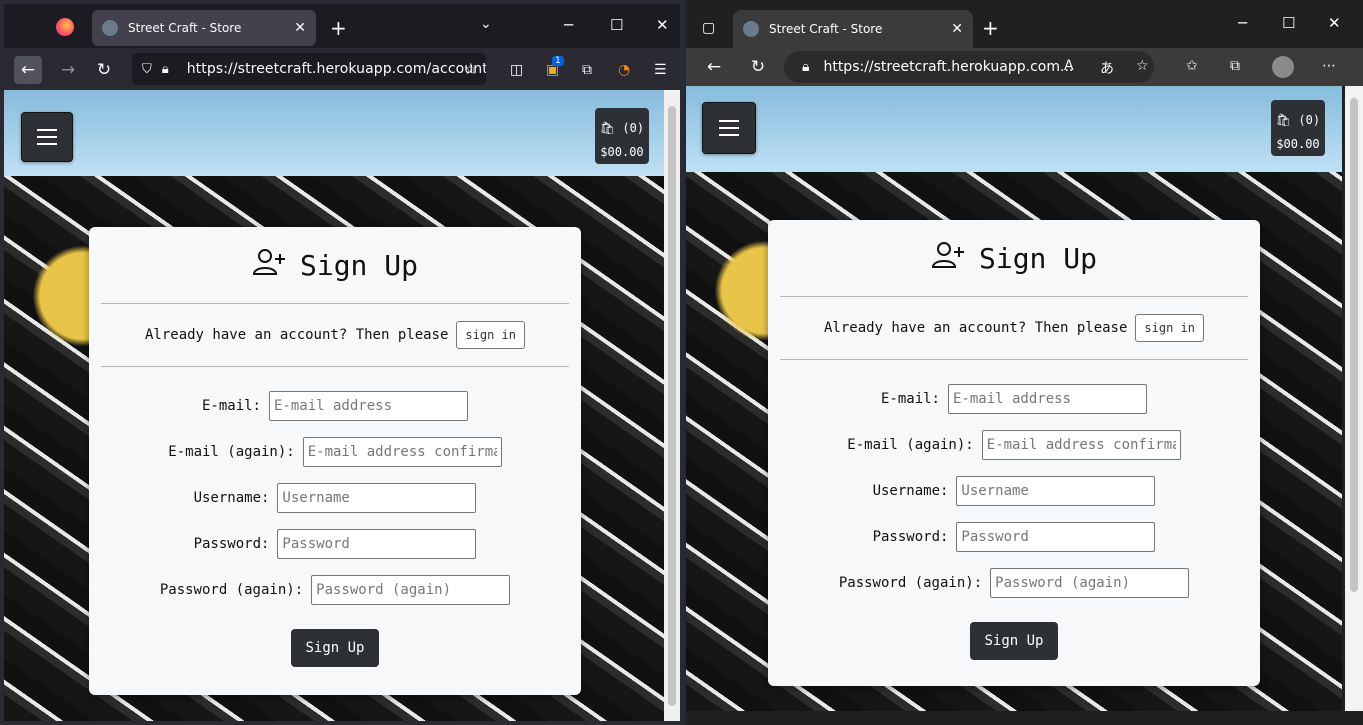 The width and height of the screenshot is (1363, 725). I want to click on already-text: Already have an account? Then please, so click(296, 335).